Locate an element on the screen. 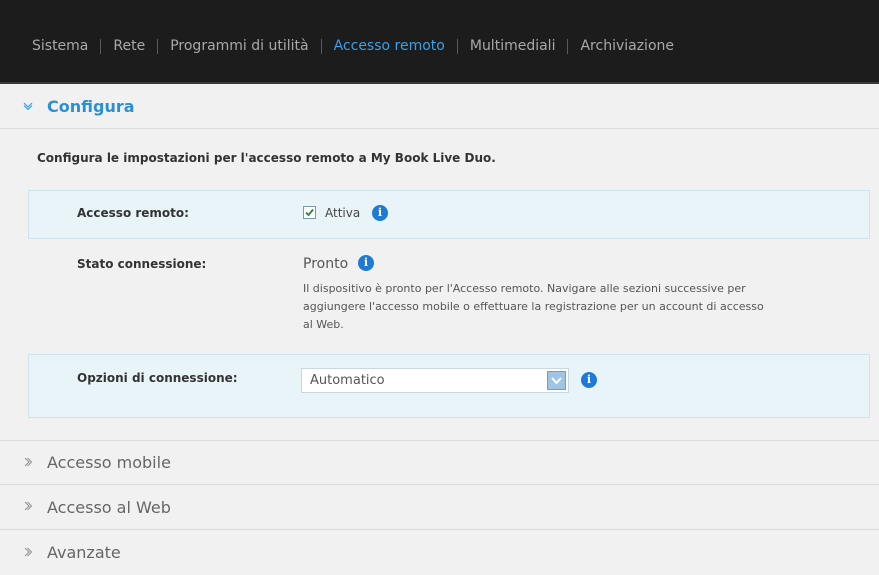 The height and width of the screenshot is (575, 879). chevron-down-icon is located at coordinates (28, 106).